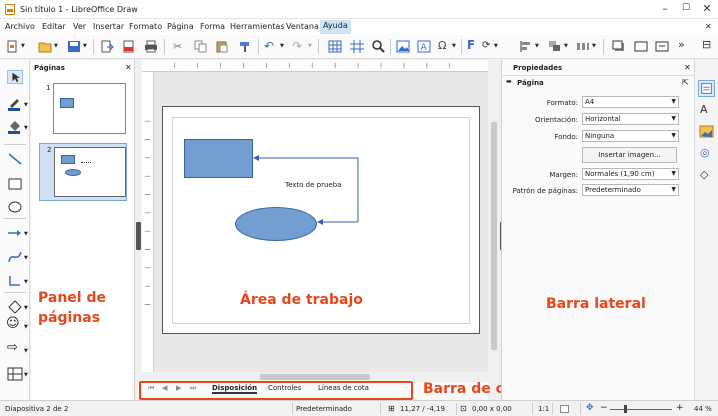 Image resolution: width=718 pixels, height=416 pixels. I want to click on menu-insertar: Insertar, so click(108, 26).